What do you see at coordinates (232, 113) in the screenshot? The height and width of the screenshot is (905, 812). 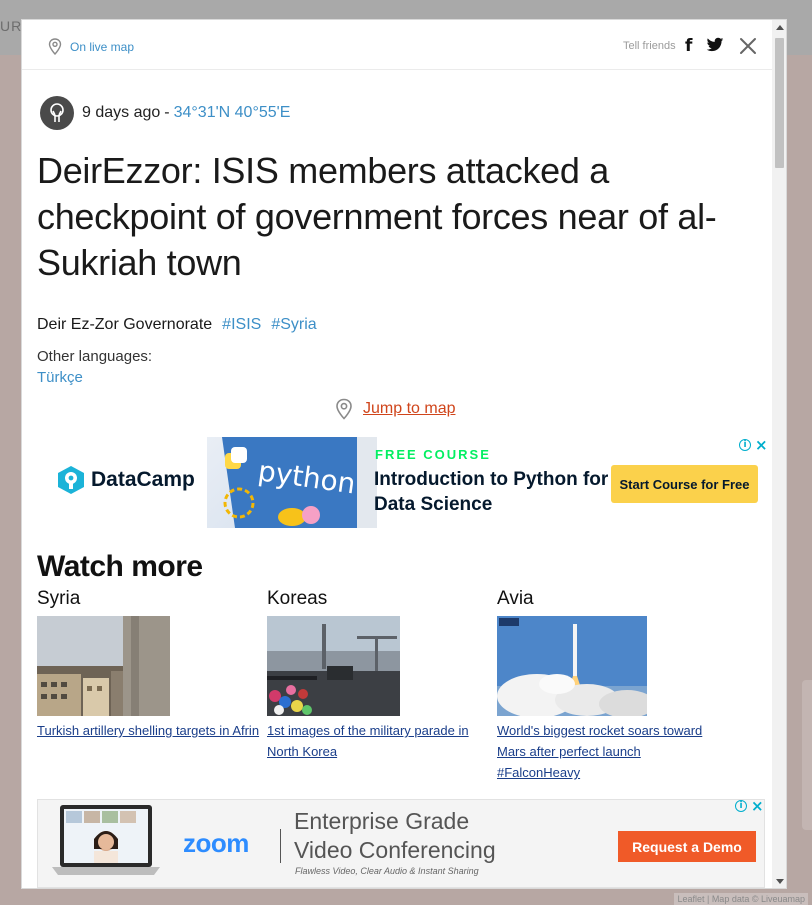 I see `coordinates-link: 34°31'N 40°55'E` at bounding box center [232, 113].